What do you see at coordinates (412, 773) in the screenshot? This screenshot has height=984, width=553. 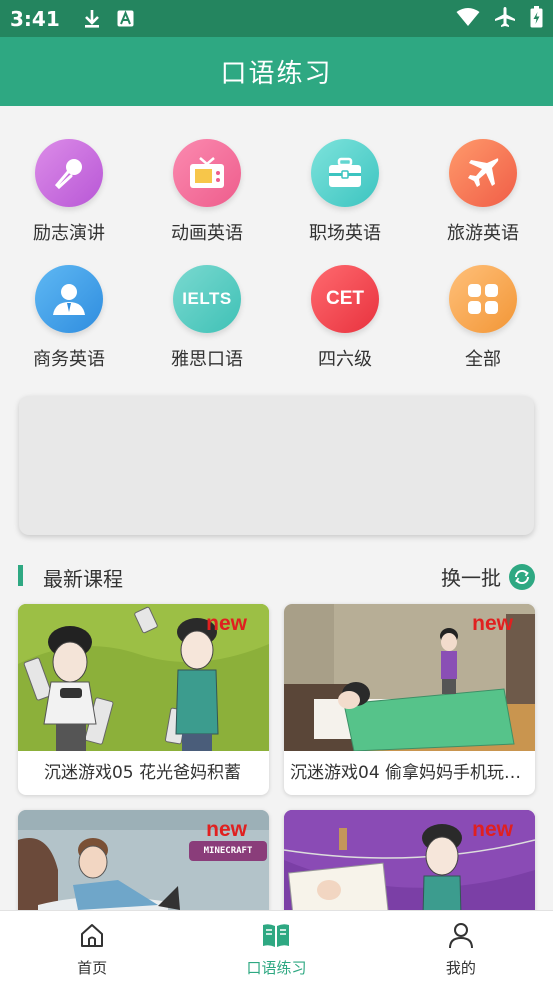 I see `course-title: 沉迷游戏04 偷拿妈妈手机玩游戏` at bounding box center [412, 773].